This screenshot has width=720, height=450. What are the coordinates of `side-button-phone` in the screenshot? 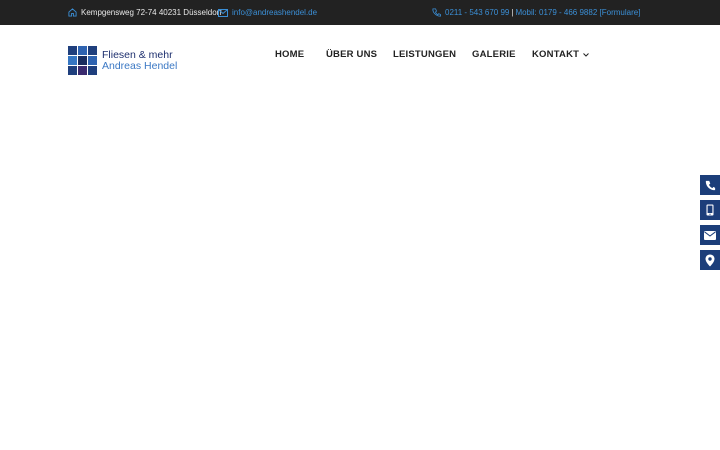 It's located at (710, 185).